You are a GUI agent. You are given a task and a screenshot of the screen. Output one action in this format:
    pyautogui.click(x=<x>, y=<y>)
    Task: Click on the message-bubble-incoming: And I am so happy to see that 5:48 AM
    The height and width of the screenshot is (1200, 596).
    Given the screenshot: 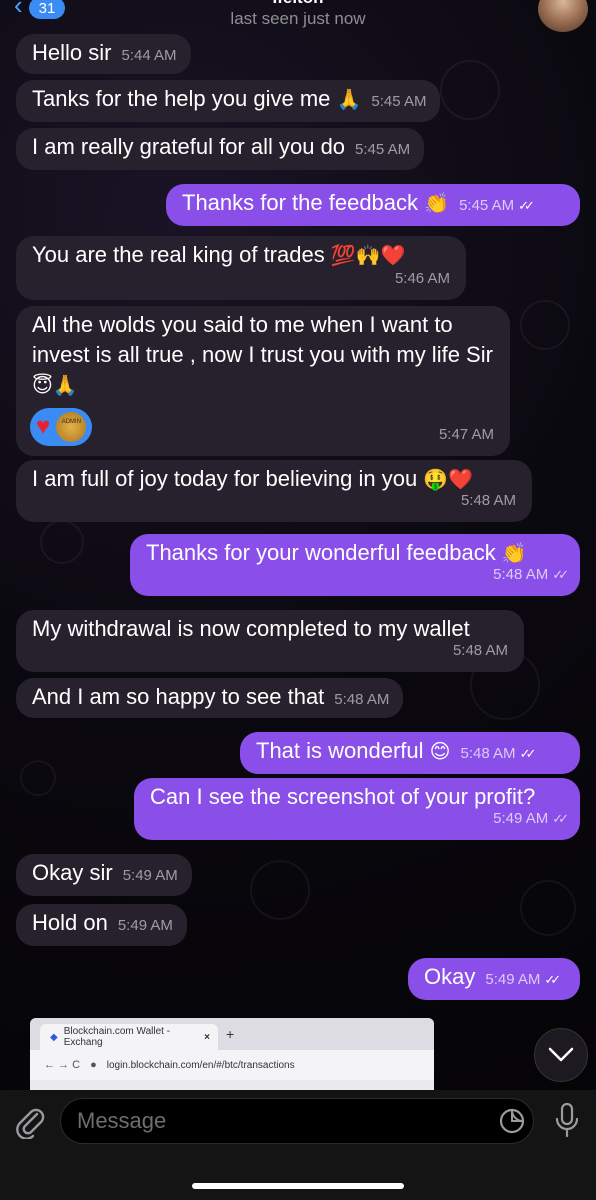 What is the action you would take?
    pyautogui.click(x=210, y=698)
    